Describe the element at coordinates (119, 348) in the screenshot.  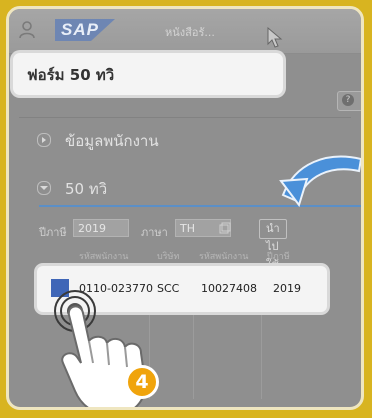
I see `hand-pointer-icon` at that location.